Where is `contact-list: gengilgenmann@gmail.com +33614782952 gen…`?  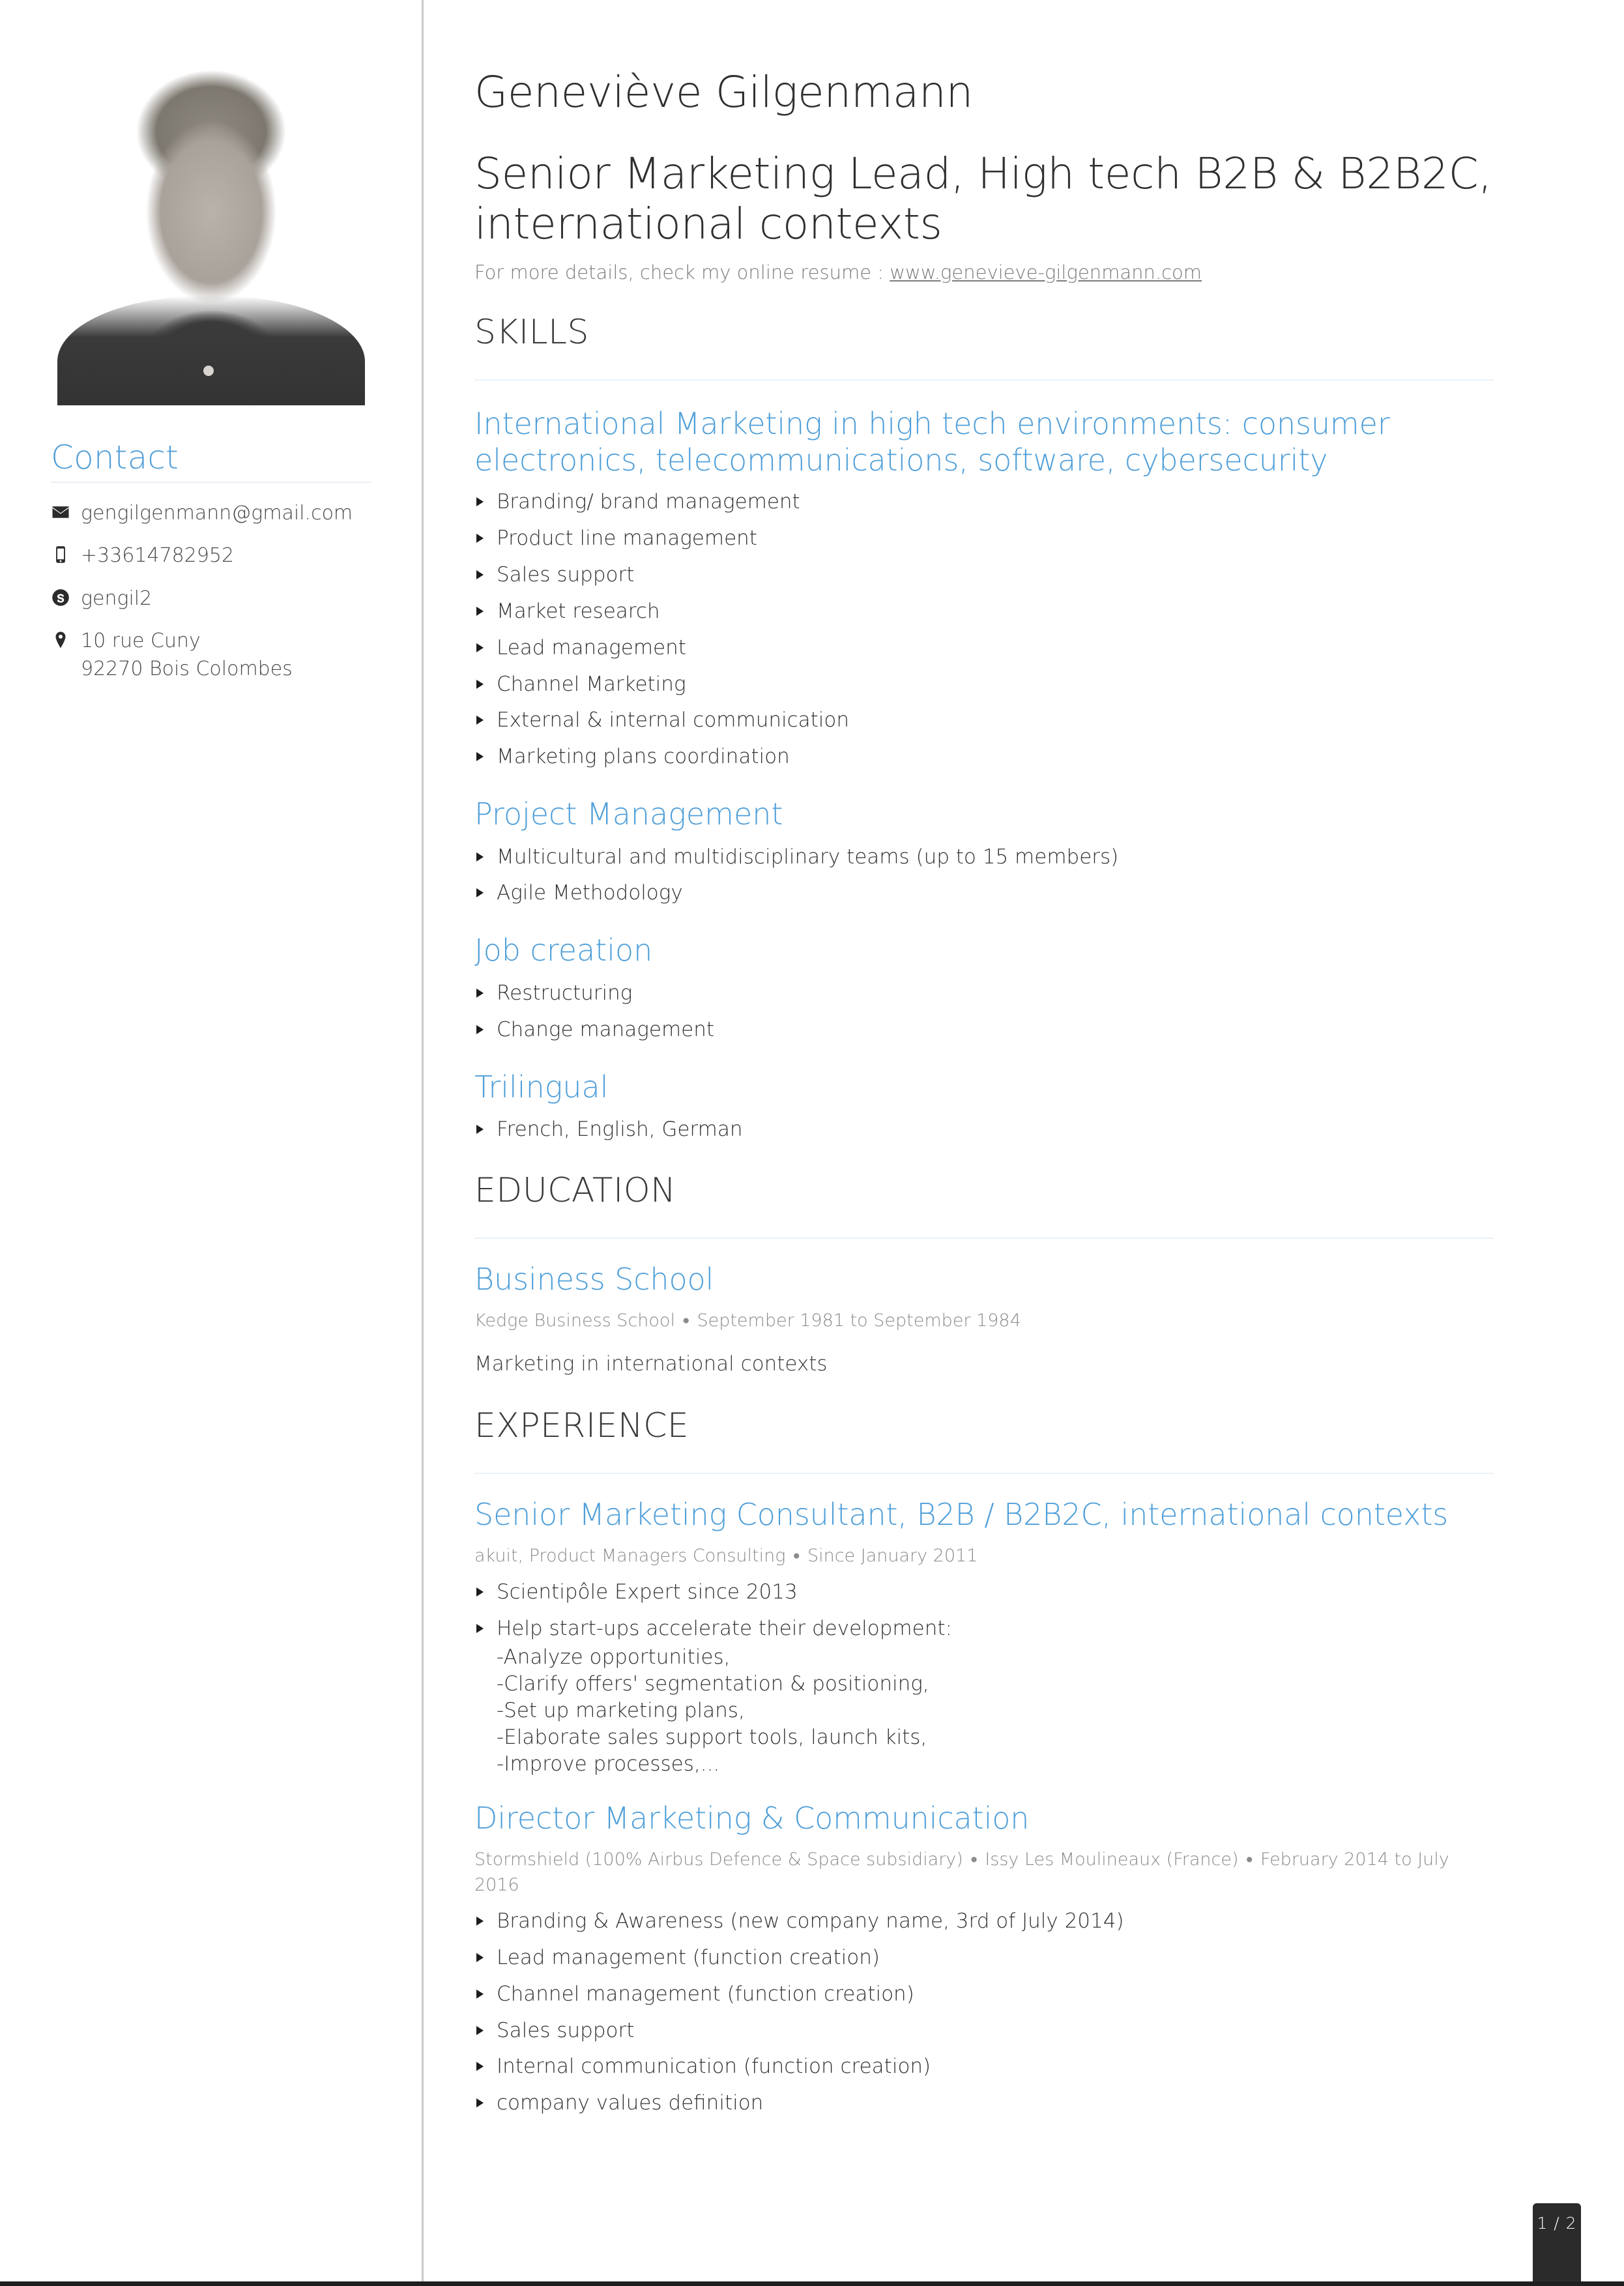 contact-list: gengilgenmann@gmail.com +33614782952 gen… is located at coordinates (211, 592).